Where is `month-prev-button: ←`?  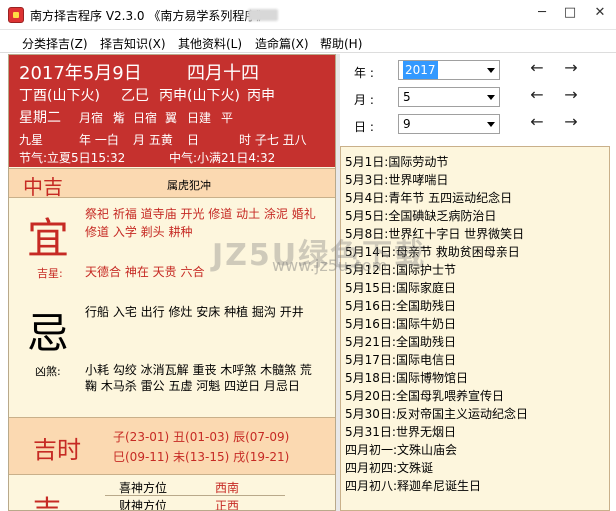
month-prev-button: ← is located at coordinates (537, 94).